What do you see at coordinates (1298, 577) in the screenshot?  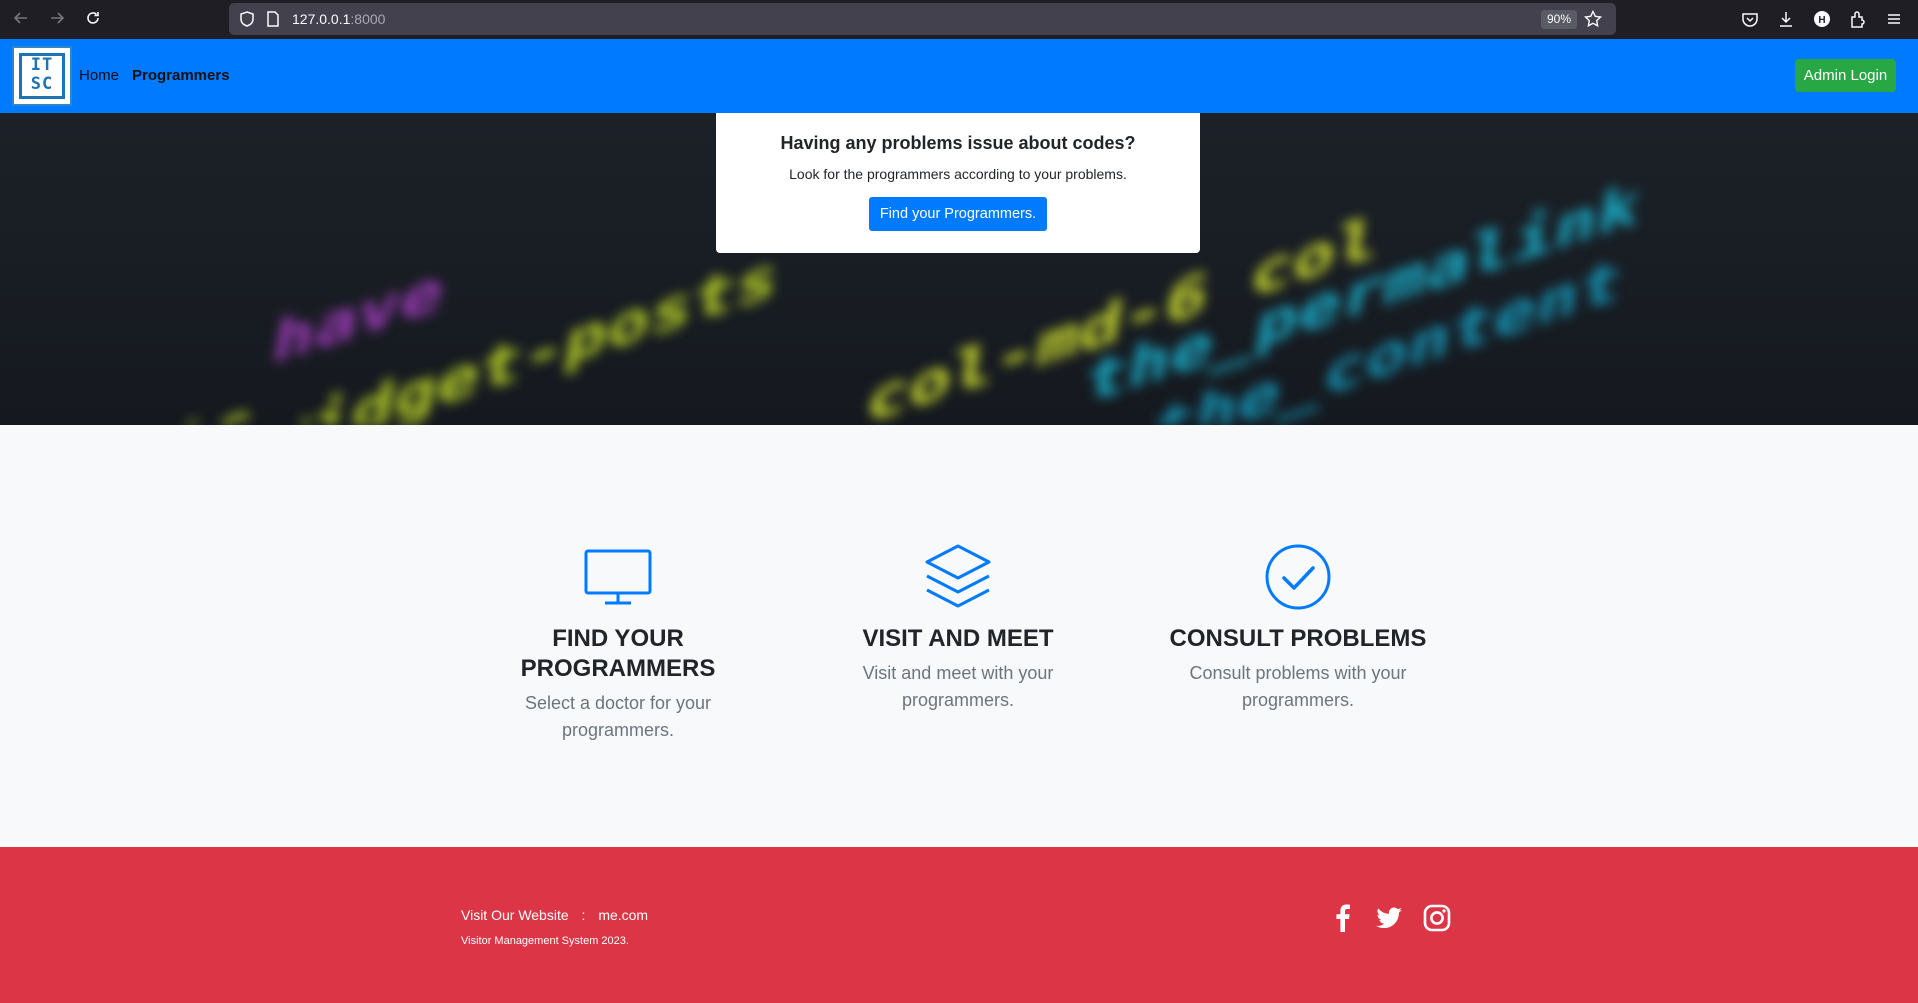 I see `check-circle-icon` at bounding box center [1298, 577].